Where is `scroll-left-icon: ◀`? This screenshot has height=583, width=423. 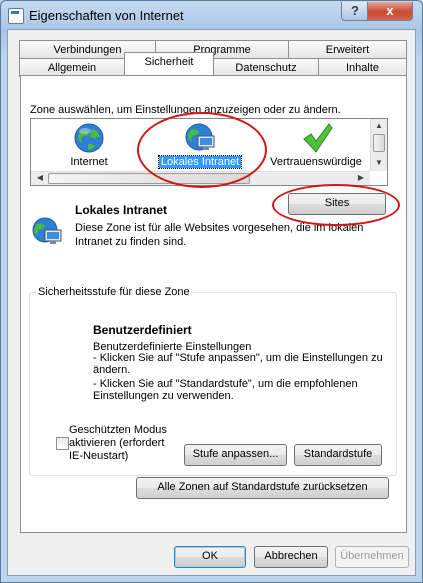 scroll-left-icon: ◀ is located at coordinates (40, 178).